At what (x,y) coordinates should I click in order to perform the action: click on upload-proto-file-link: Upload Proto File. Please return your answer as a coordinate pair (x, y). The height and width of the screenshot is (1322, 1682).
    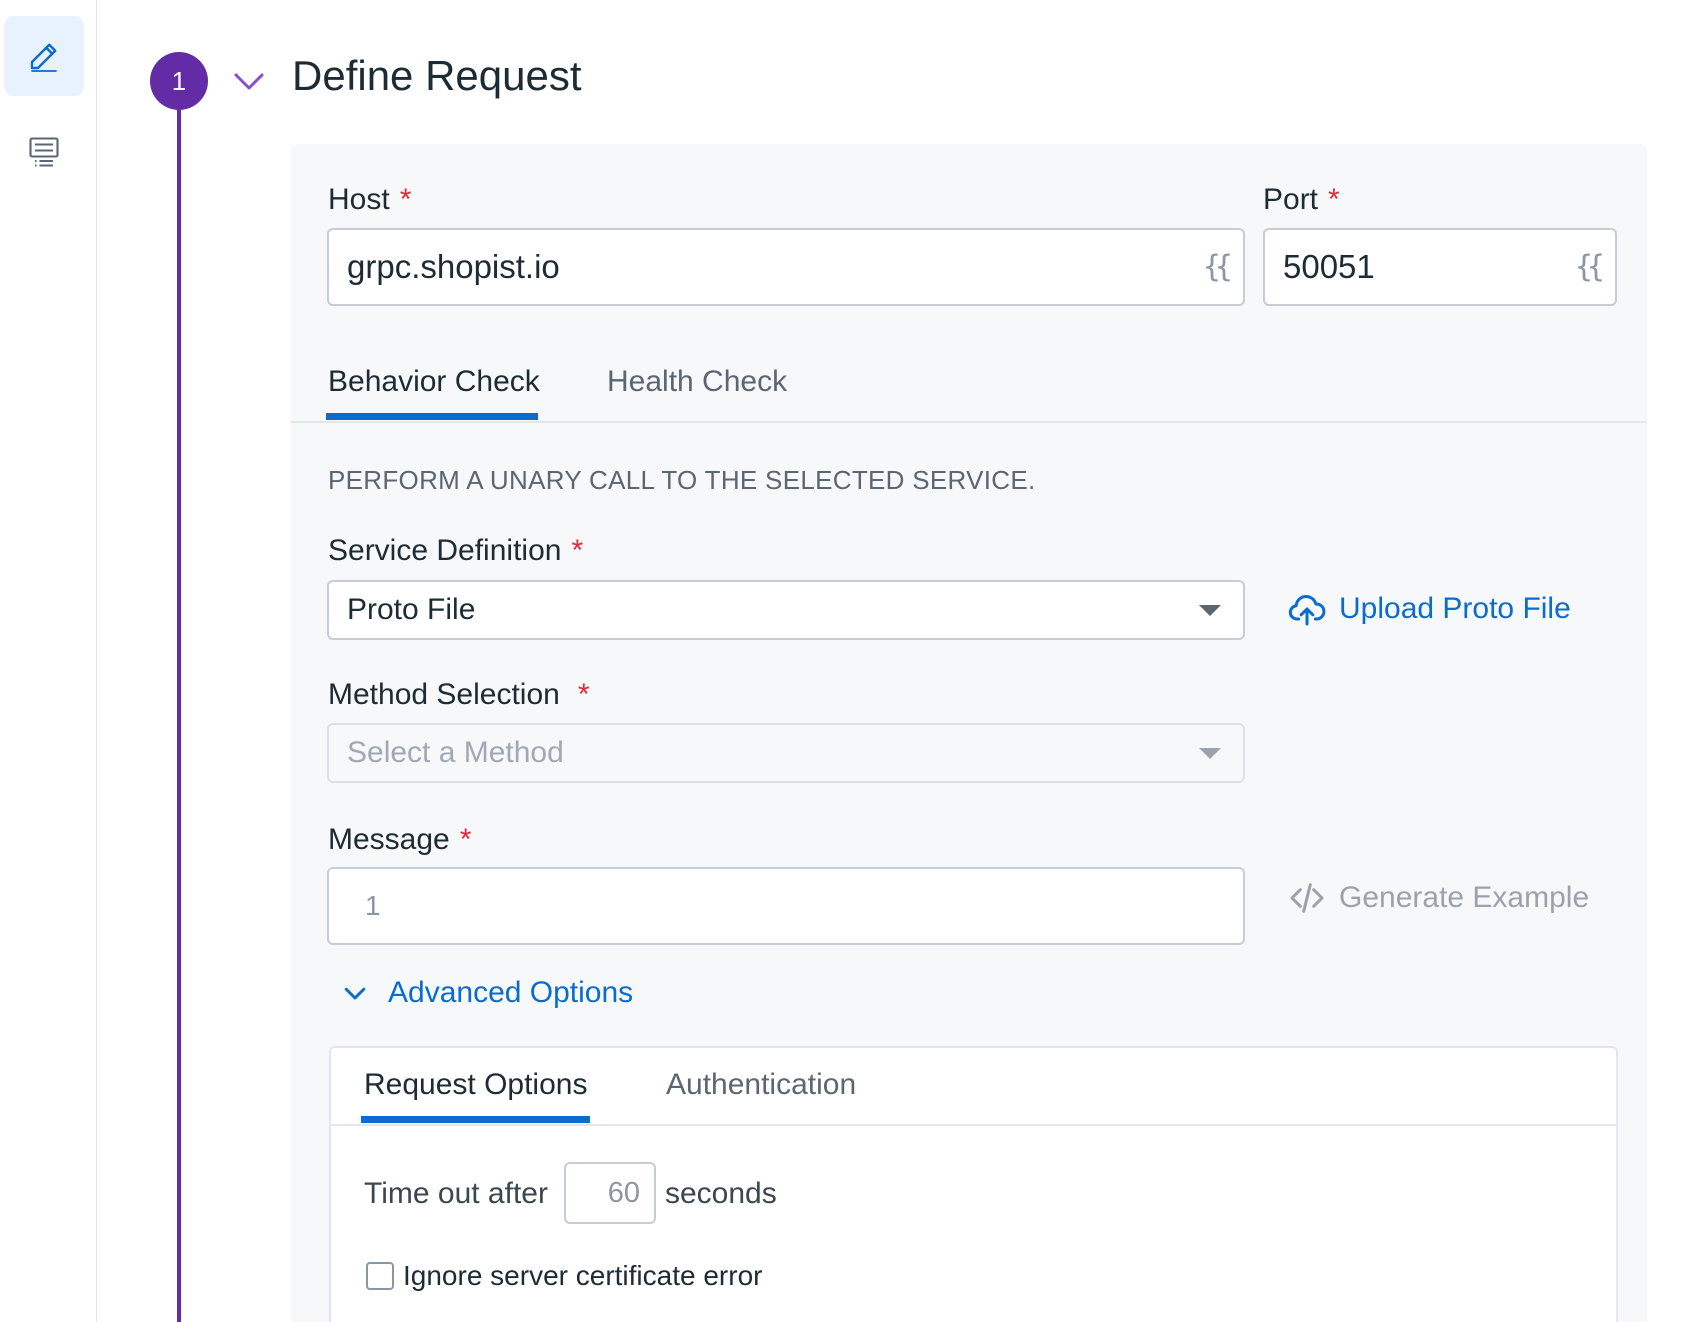
    Looking at the image, I should click on (1429, 609).